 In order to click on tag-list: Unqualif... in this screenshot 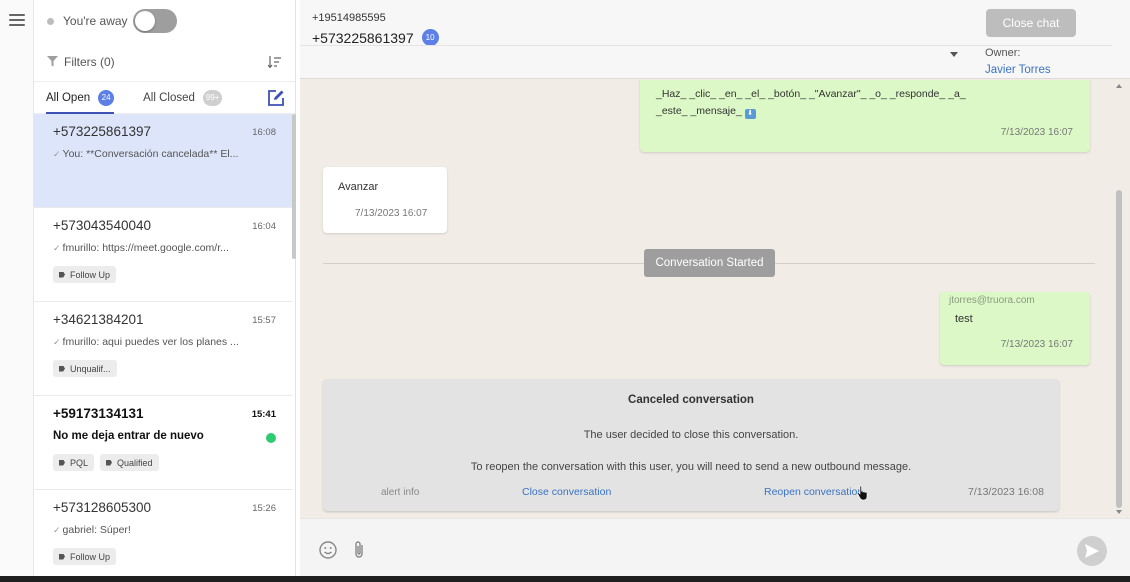, I will do `click(164, 368)`.